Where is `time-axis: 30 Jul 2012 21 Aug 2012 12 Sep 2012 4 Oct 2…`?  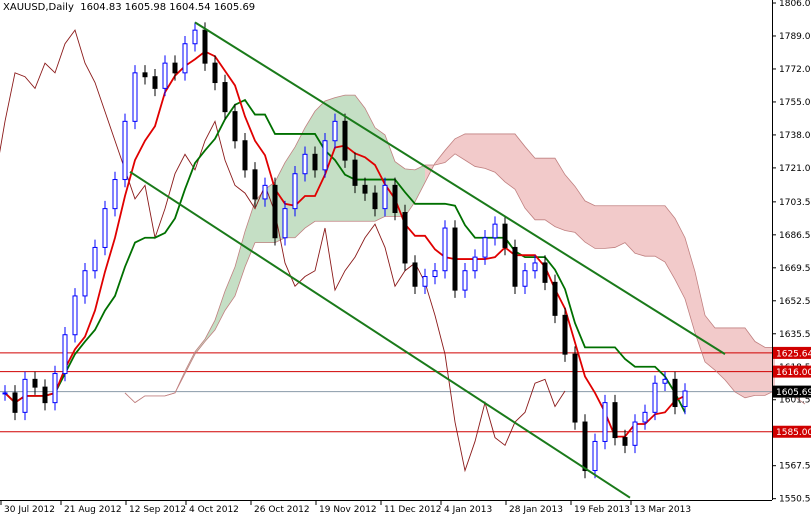 time-axis: 30 Jul 2012 21 Aug 2012 12 Sep 2012 4 Oct 2… is located at coordinates (345, 507).